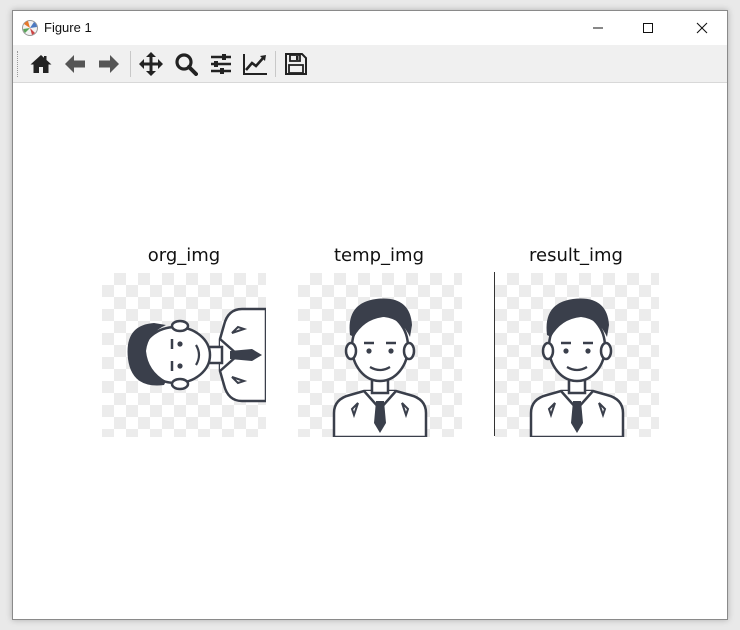 The height and width of the screenshot is (630, 740). What do you see at coordinates (370, 28) in the screenshot?
I see `title-bar: Figure 1` at bounding box center [370, 28].